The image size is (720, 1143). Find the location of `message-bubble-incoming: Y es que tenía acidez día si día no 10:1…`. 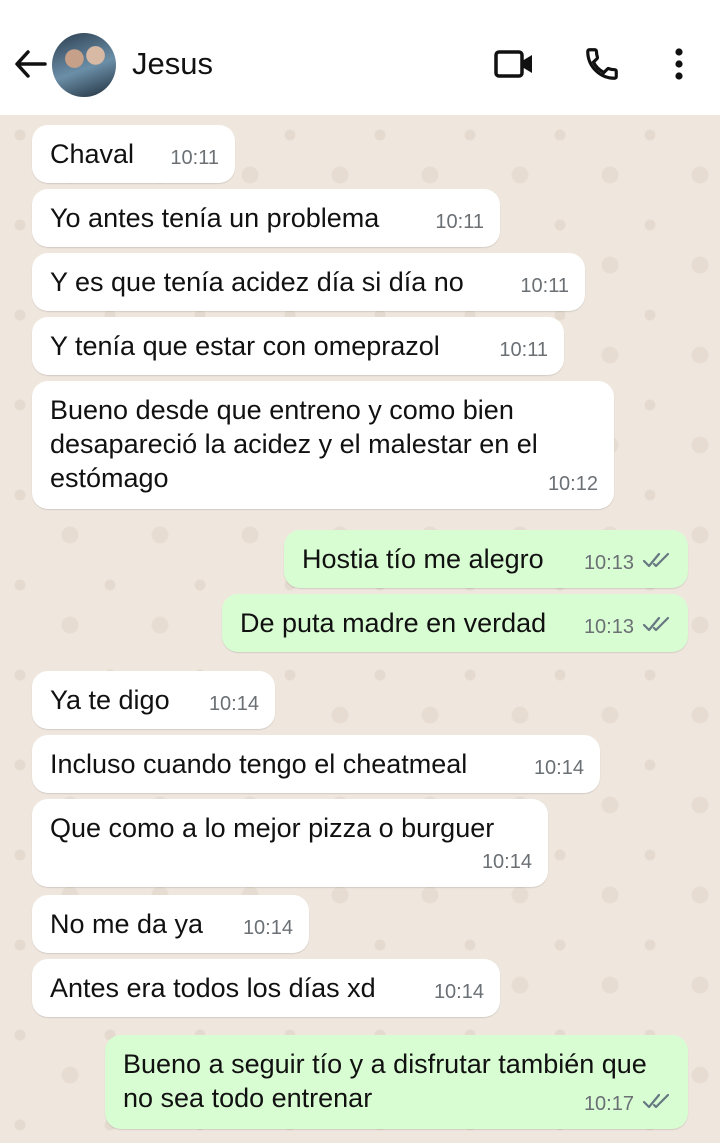

message-bubble-incoming: Y es que tenía acidez día si día no 10:1… is located at coordinates (308, 282).